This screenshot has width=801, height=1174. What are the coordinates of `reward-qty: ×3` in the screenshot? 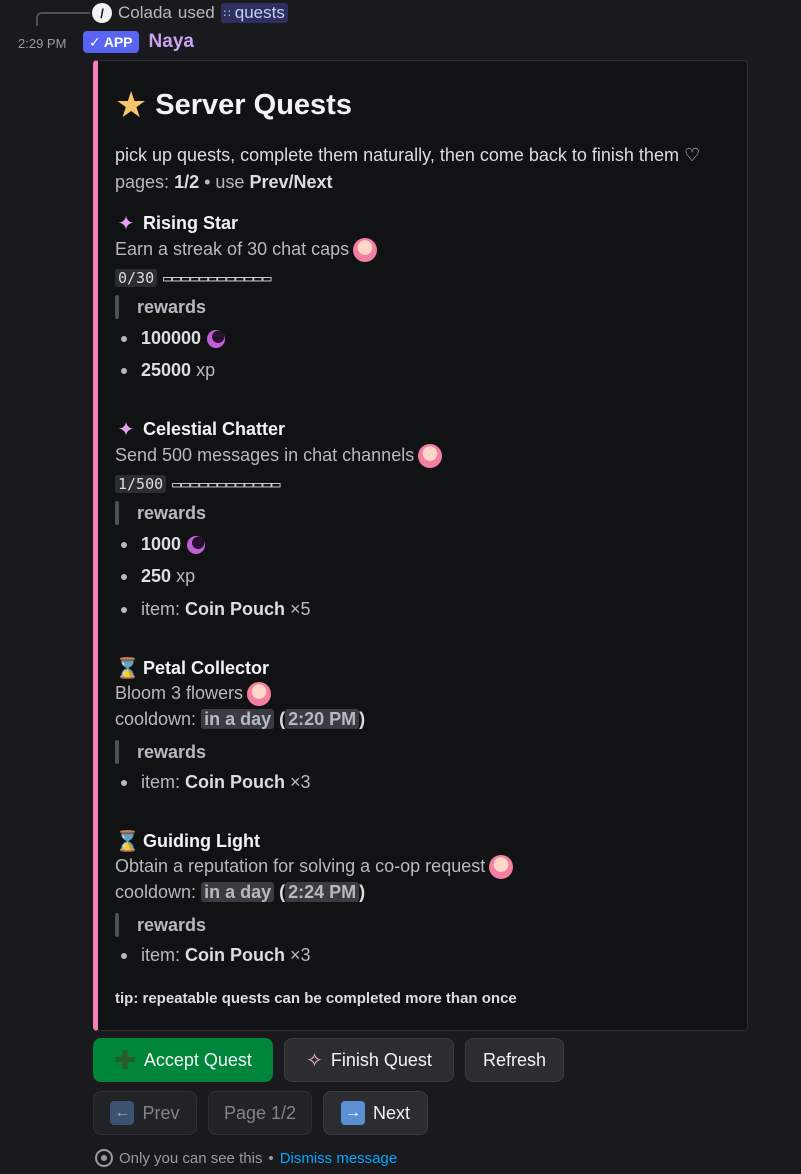 It's located at (300, 782).